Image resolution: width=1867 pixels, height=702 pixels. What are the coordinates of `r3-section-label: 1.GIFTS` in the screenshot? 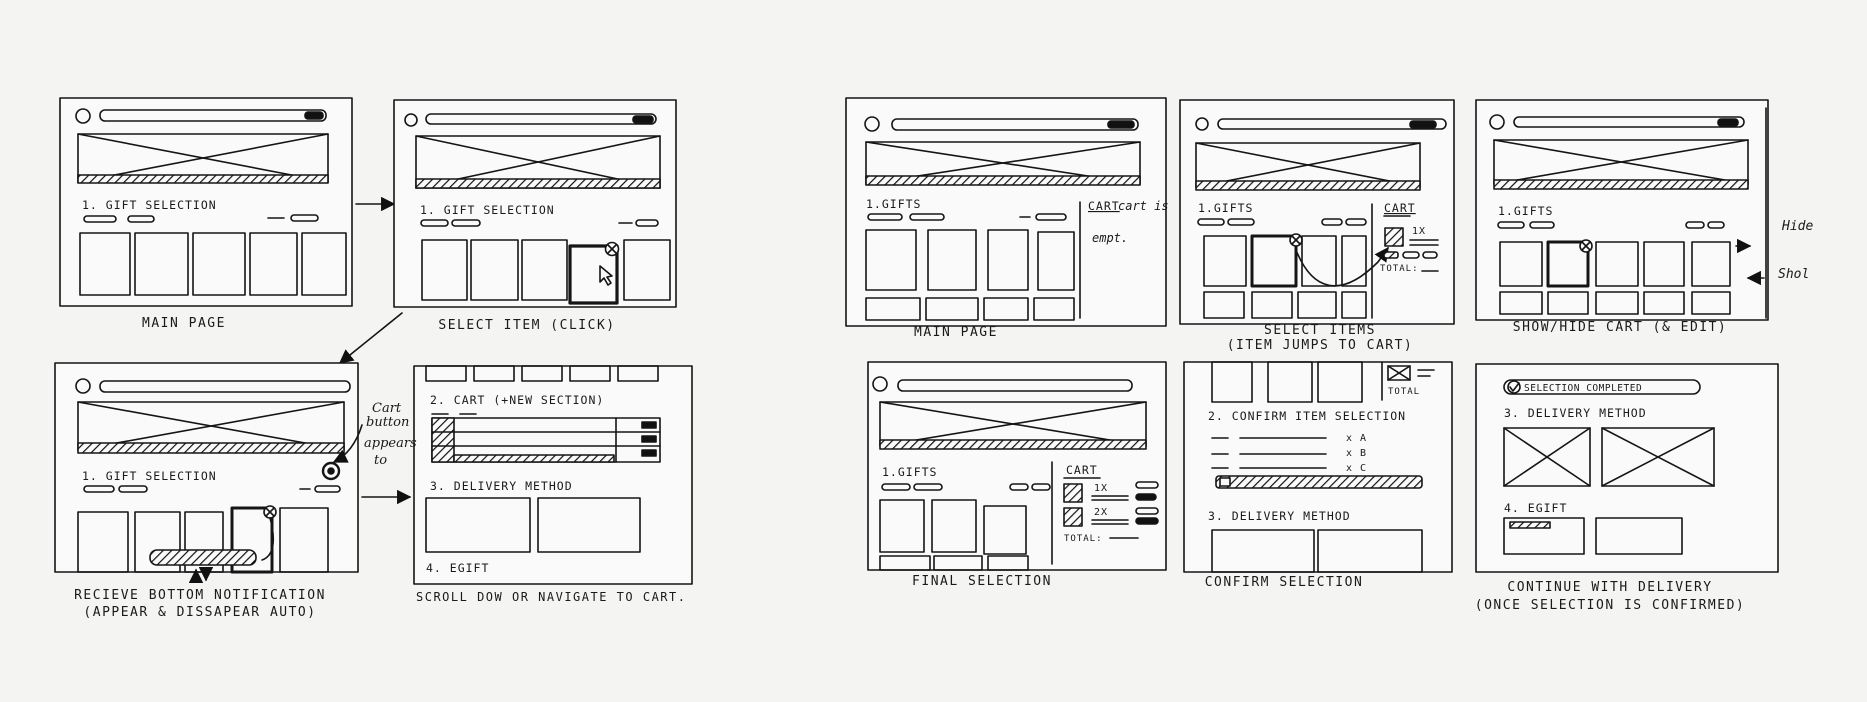 It's located at (1525, 211).